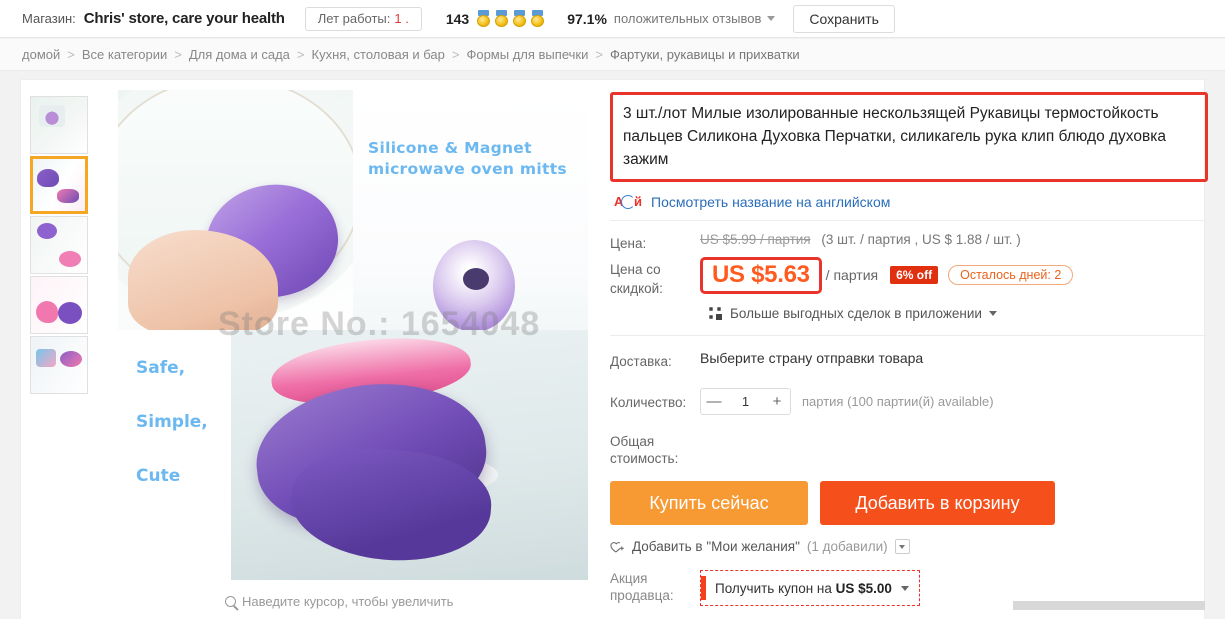 Image resolution: width=1225 pixels, height=619 pixels. What do you see at coordinates (41, 54) in the screenshot?
I see `breadcrumb-item-home: домой` at bounding box center [41, 54].